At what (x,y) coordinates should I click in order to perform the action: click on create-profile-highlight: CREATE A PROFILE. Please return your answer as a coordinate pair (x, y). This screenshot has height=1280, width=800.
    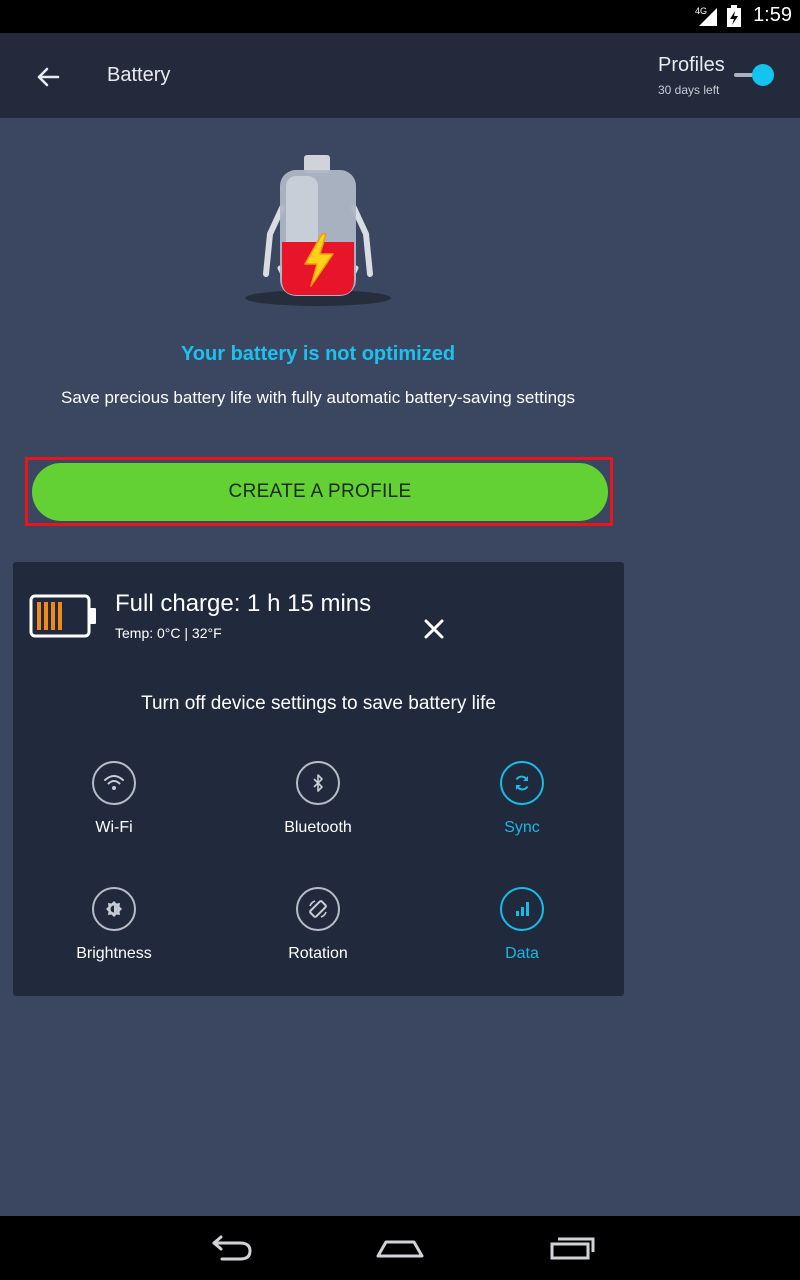
    Looking at the image, I should click on (319, 491).